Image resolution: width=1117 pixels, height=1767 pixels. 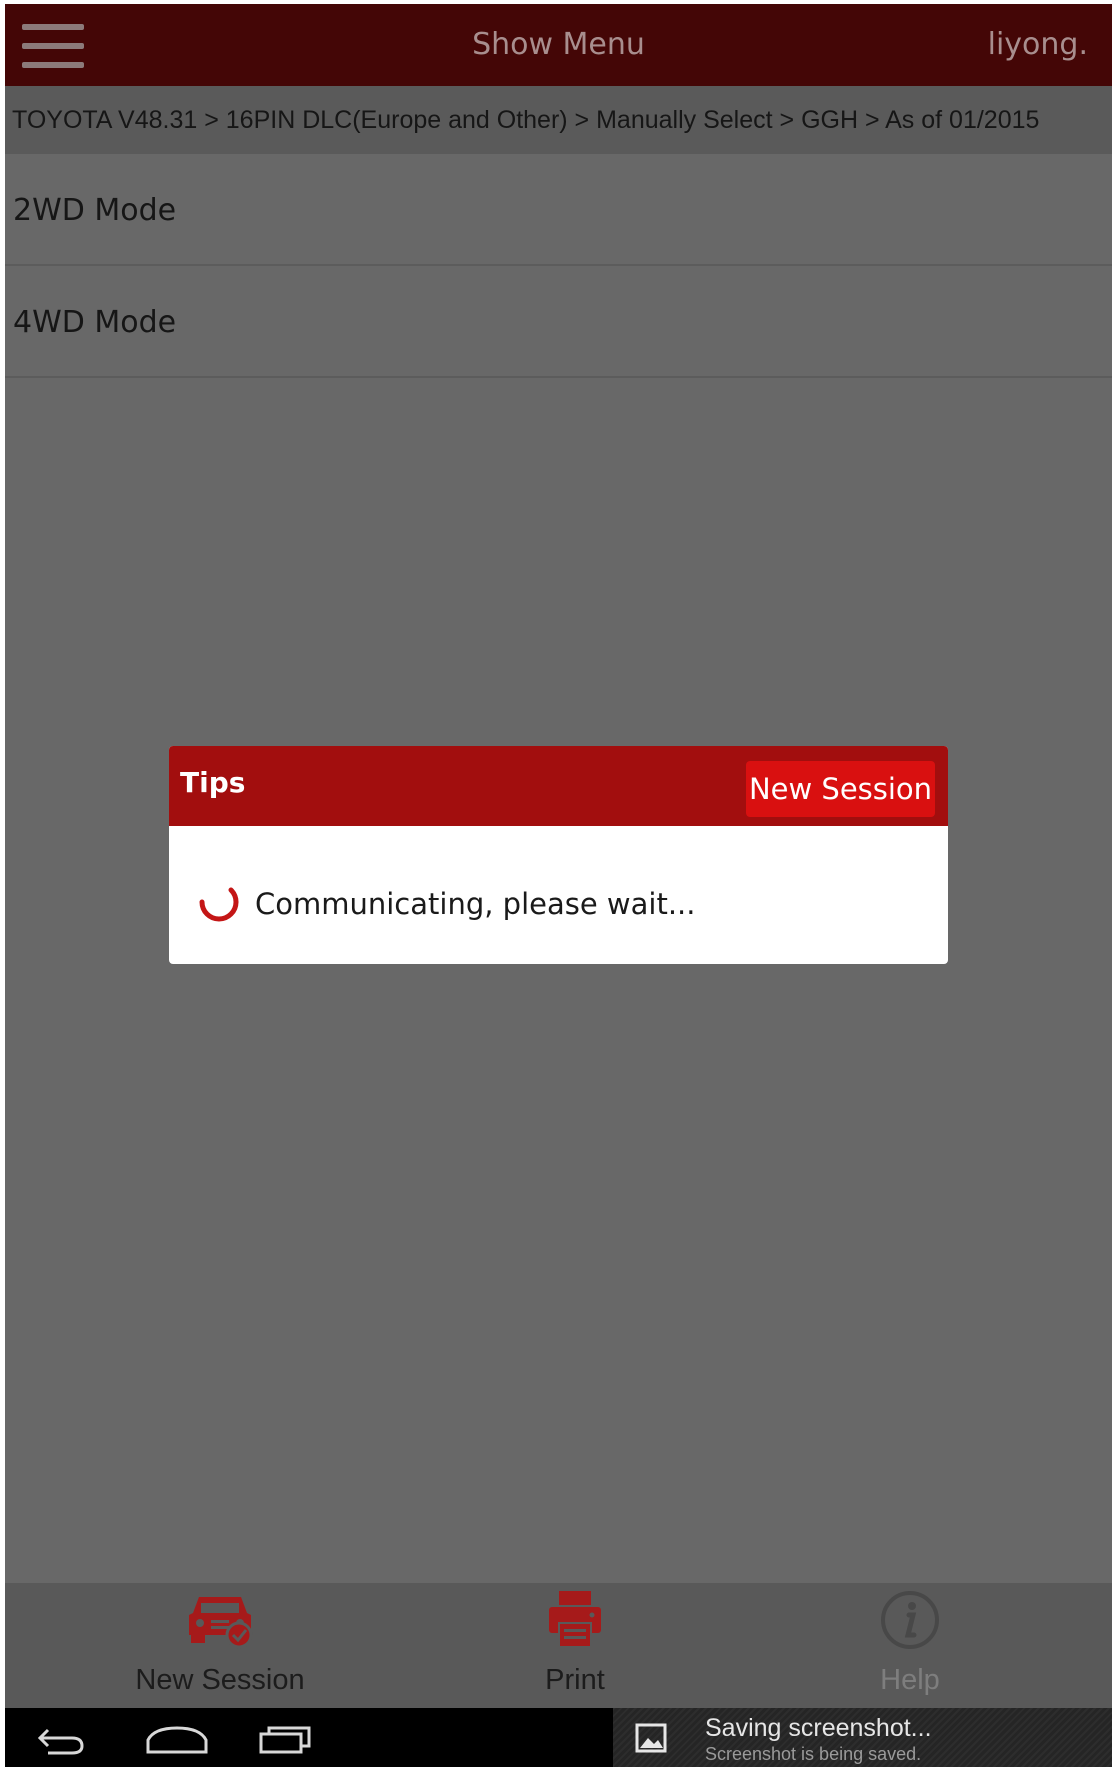 I want to click on toolbar-print-button: Print, so click(x=575, y=1645).